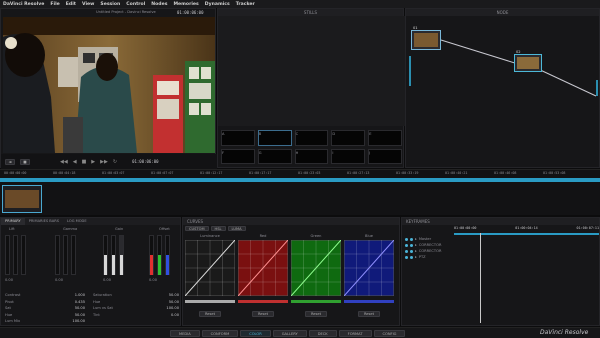  What do you see at coordinates (255, 333) in the screenshot?
I see `page-tab-color: COLOR` at bounding box center [255, 333].